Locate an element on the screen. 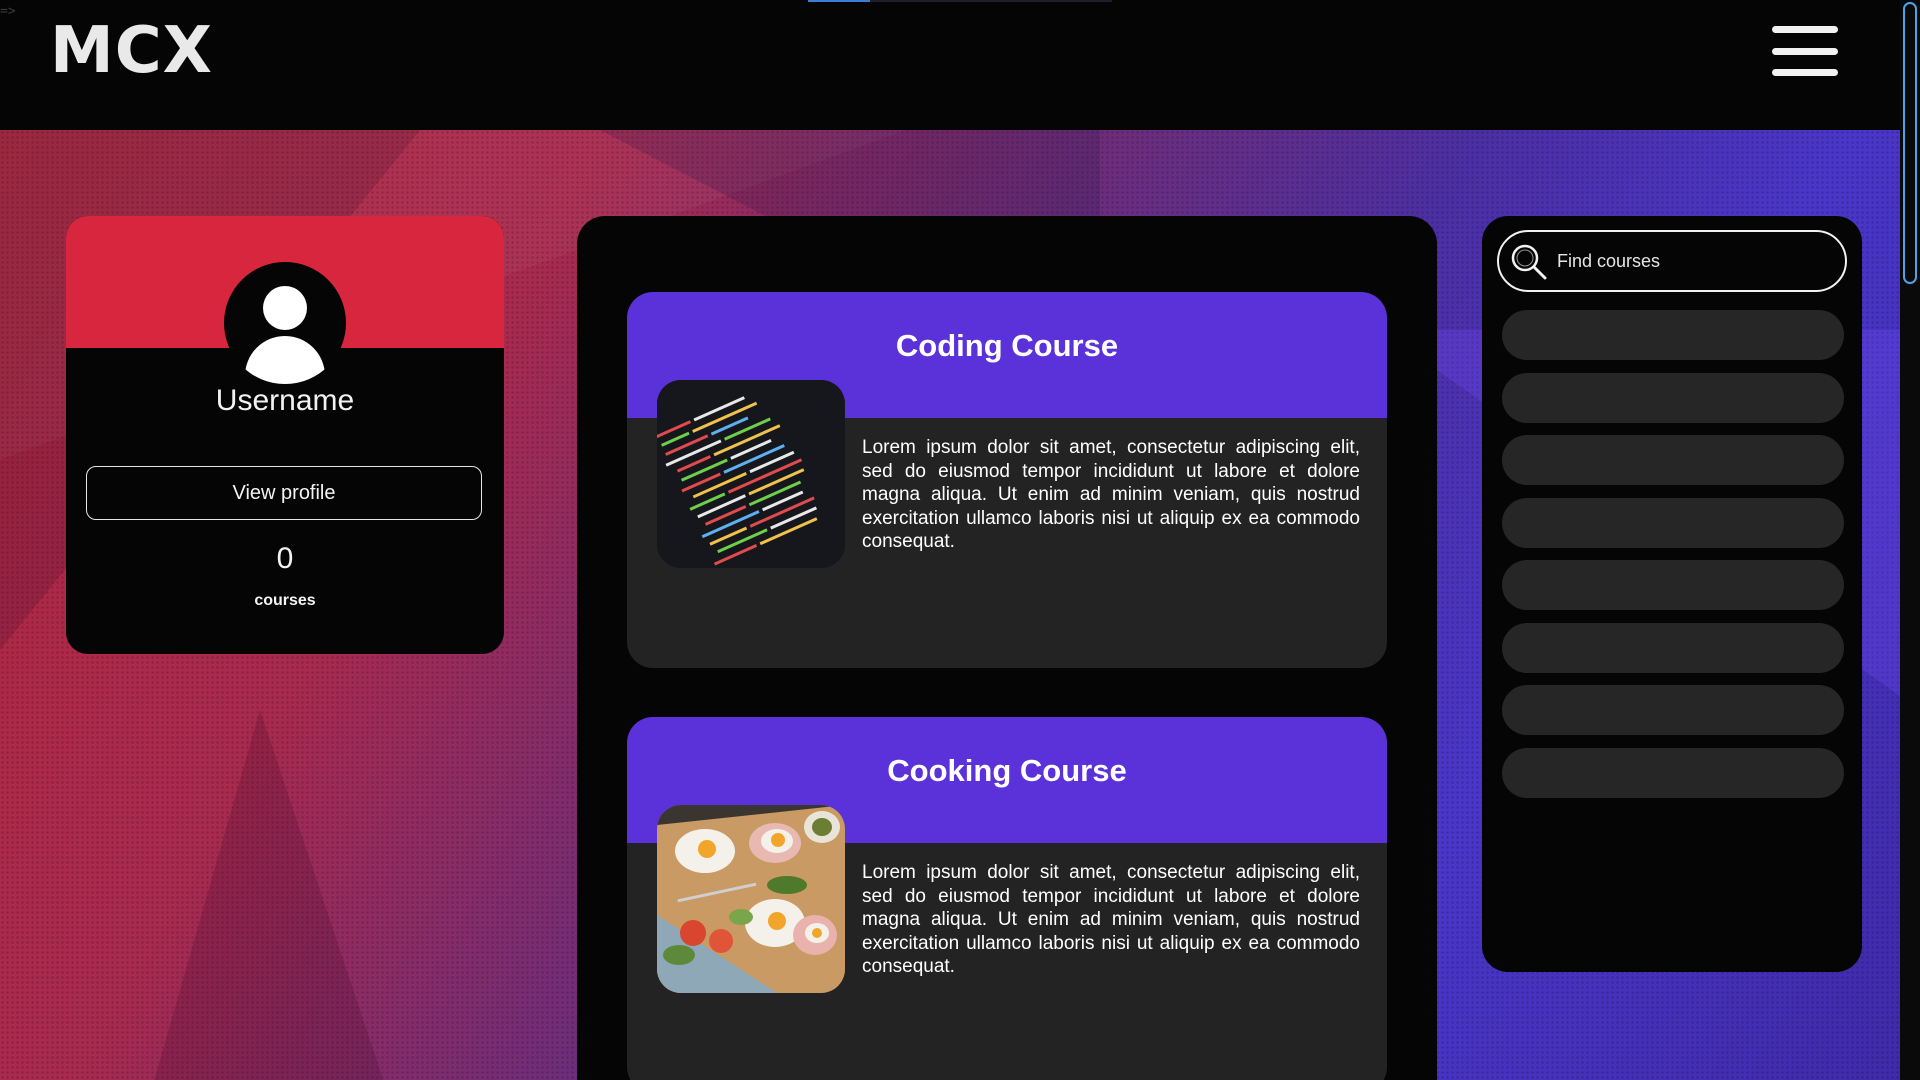 Image resolution: width=1920 pixels, height=1080 pixels. code-screenshot-image is located at coordinates (751, 474).